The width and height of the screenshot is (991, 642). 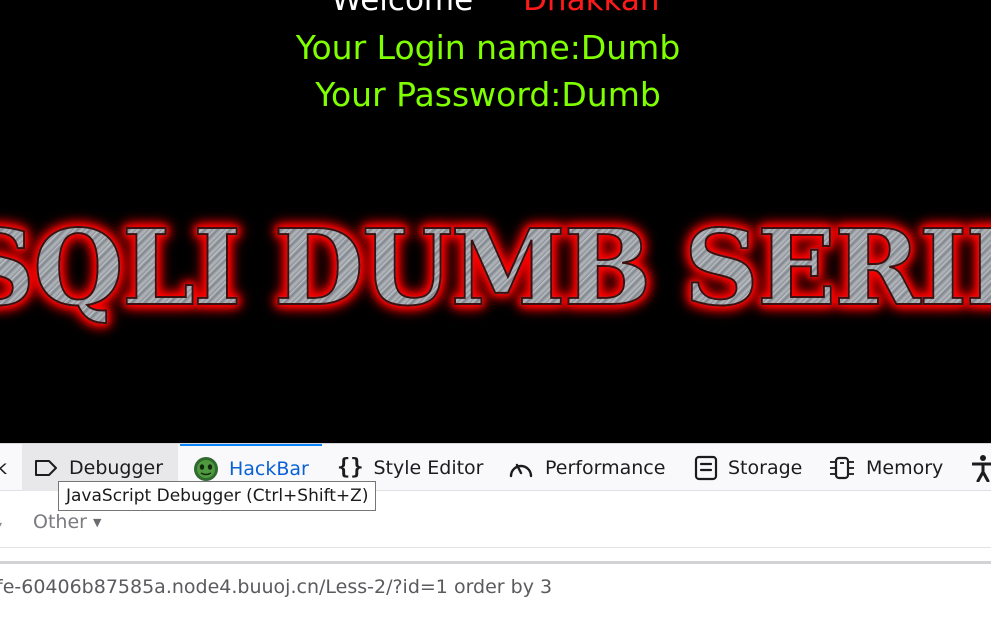 I want to click on debugger-tooltip: JavaScript Debugger (Ctrl+Shift+Z), so click(x=217, y=496).